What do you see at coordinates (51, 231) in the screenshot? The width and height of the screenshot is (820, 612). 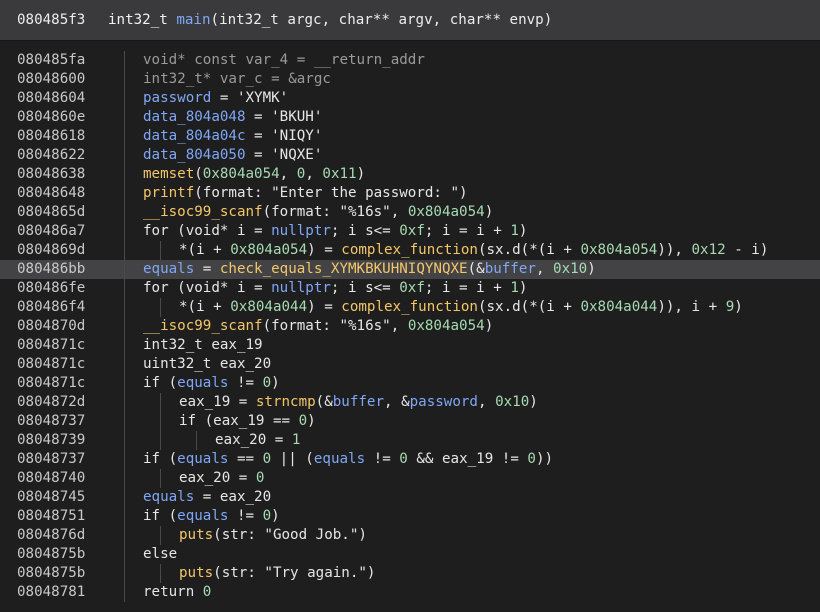 I see `line-address: 080486a7` at bounding box center [51, 231].